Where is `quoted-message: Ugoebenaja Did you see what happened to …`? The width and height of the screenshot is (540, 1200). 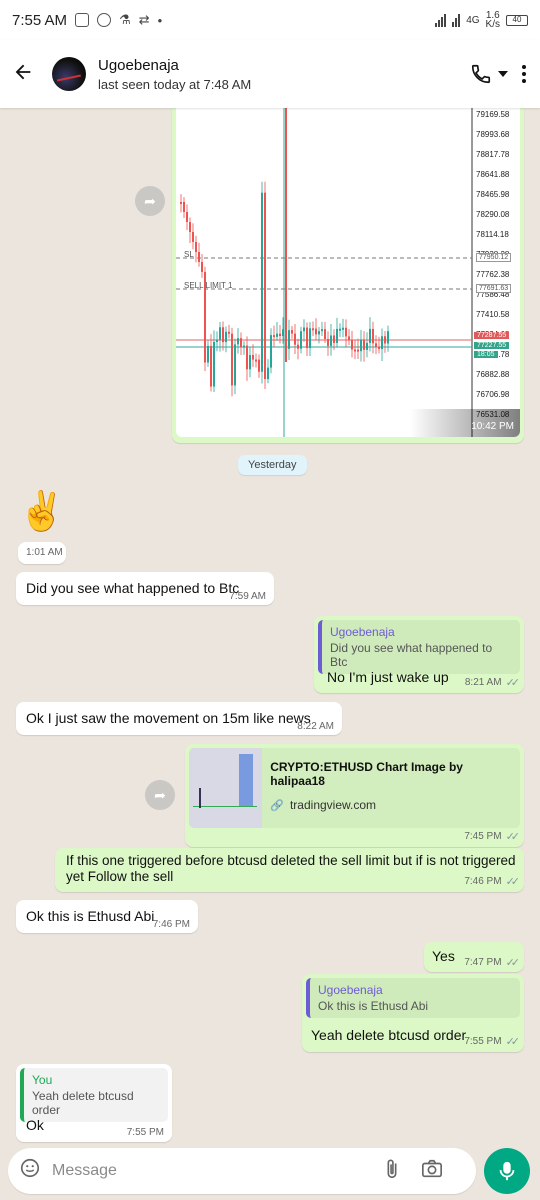 quoted-message: Ugoebenaja Did you see what happened to … is located at coordinates (419, 647).